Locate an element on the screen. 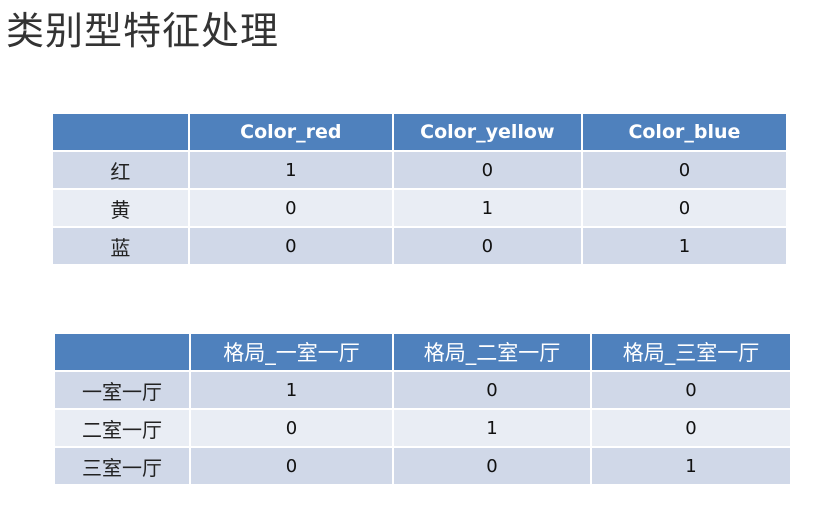  column-header-layout-1: 格局_一室一厅 is located at coordinates (291, 352).